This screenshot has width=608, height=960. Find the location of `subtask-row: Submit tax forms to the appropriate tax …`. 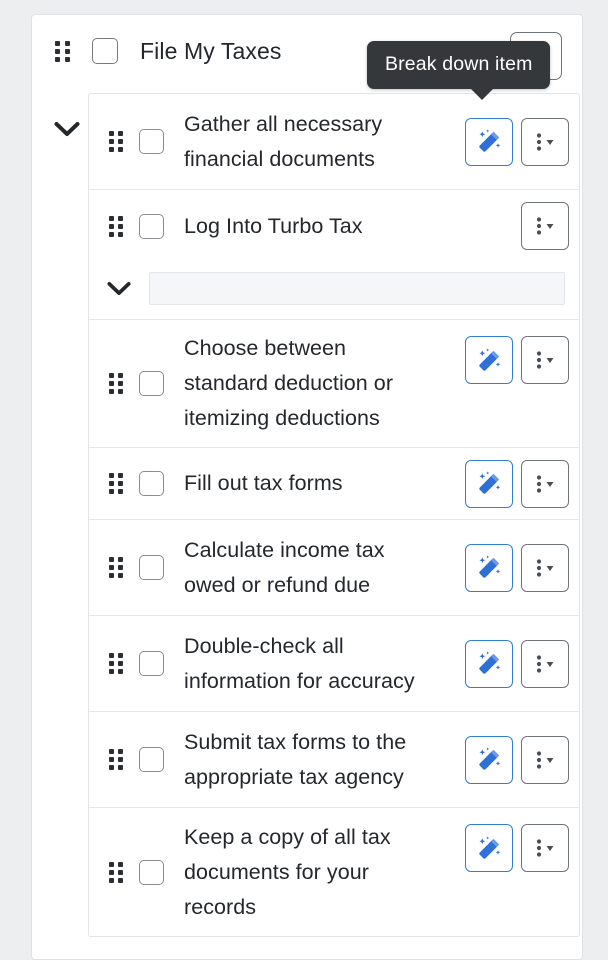

subtask-row: Submit tax forms to the appropriate tax … is located at coordinates (334, 760).